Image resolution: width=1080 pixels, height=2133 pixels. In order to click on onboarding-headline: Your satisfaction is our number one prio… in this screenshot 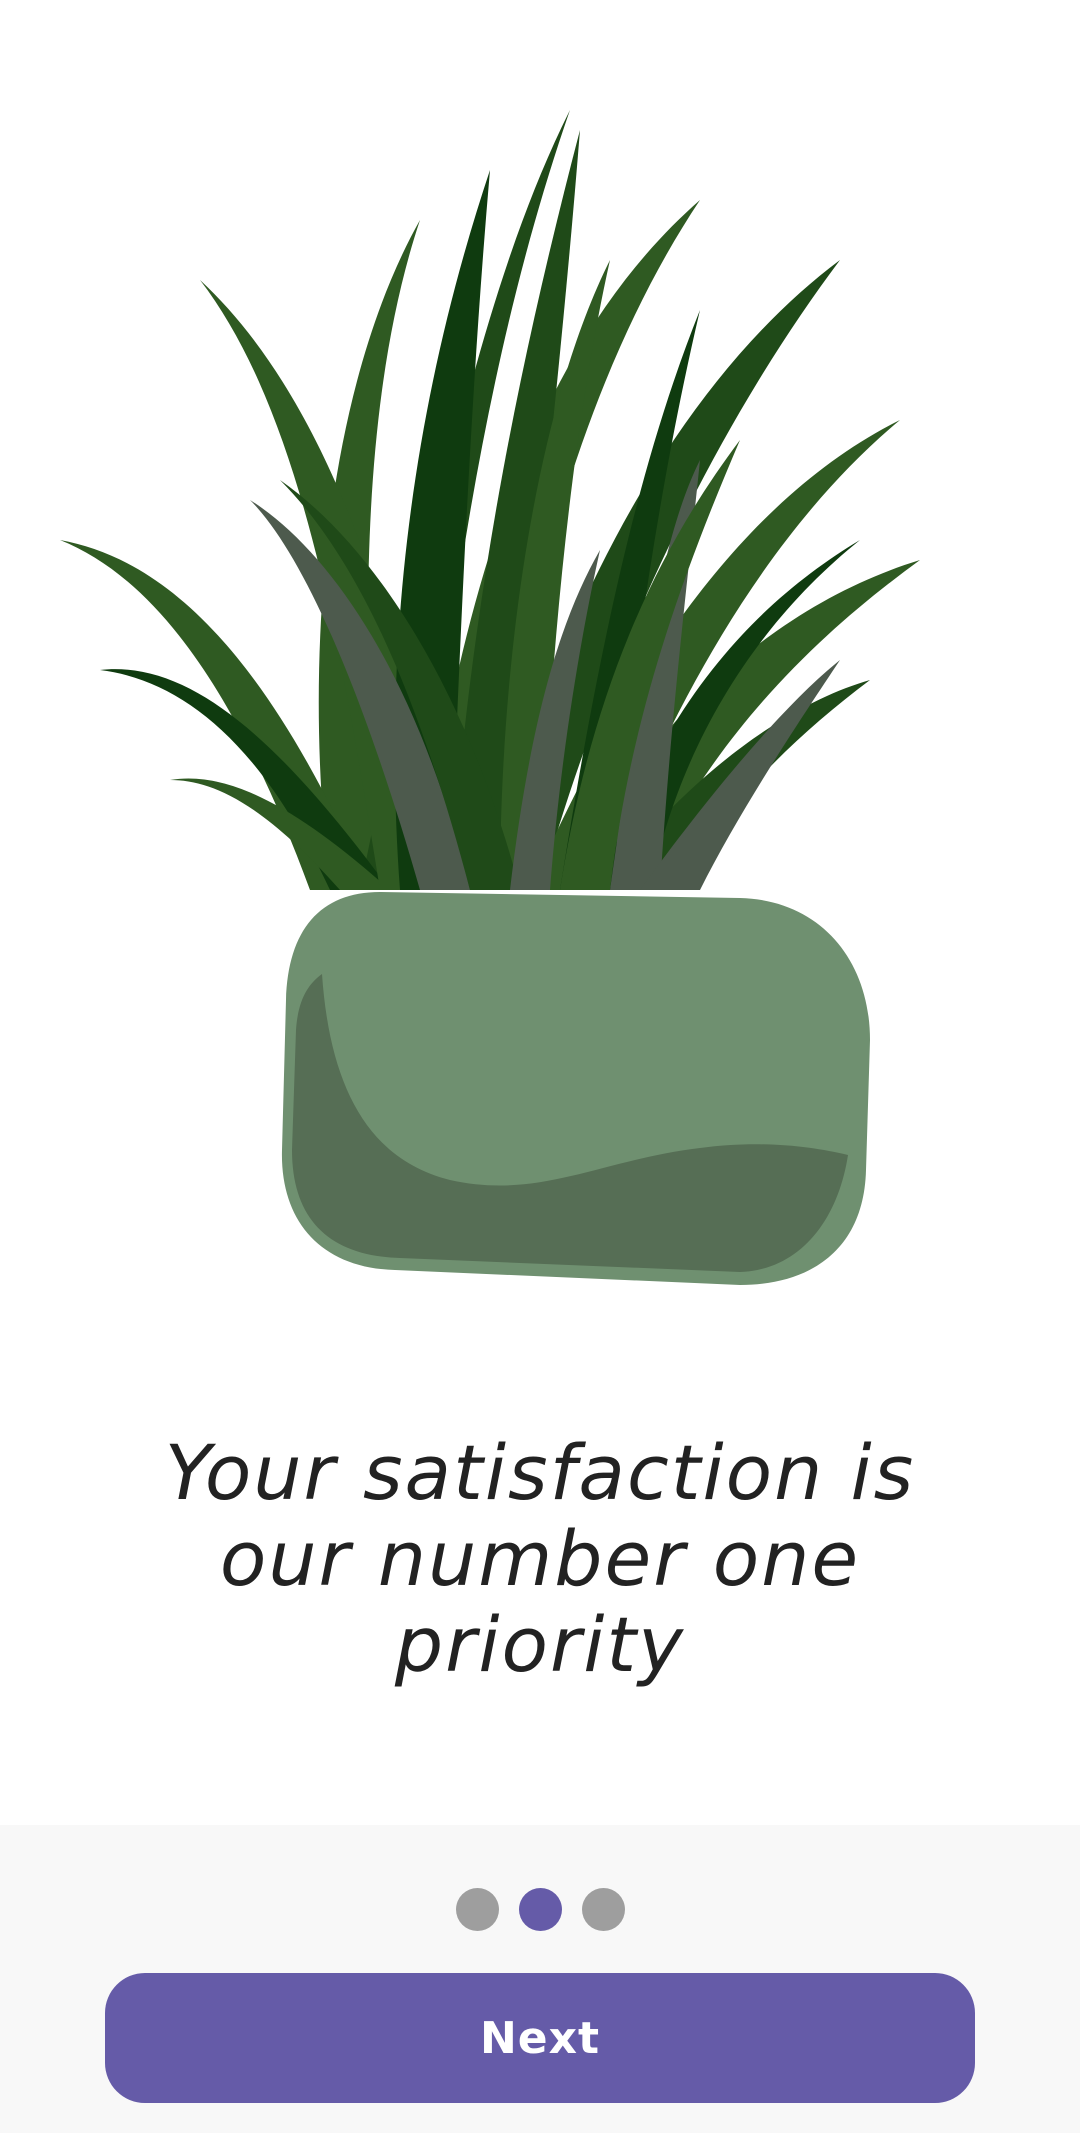, I will do `click(540, 1558)`.